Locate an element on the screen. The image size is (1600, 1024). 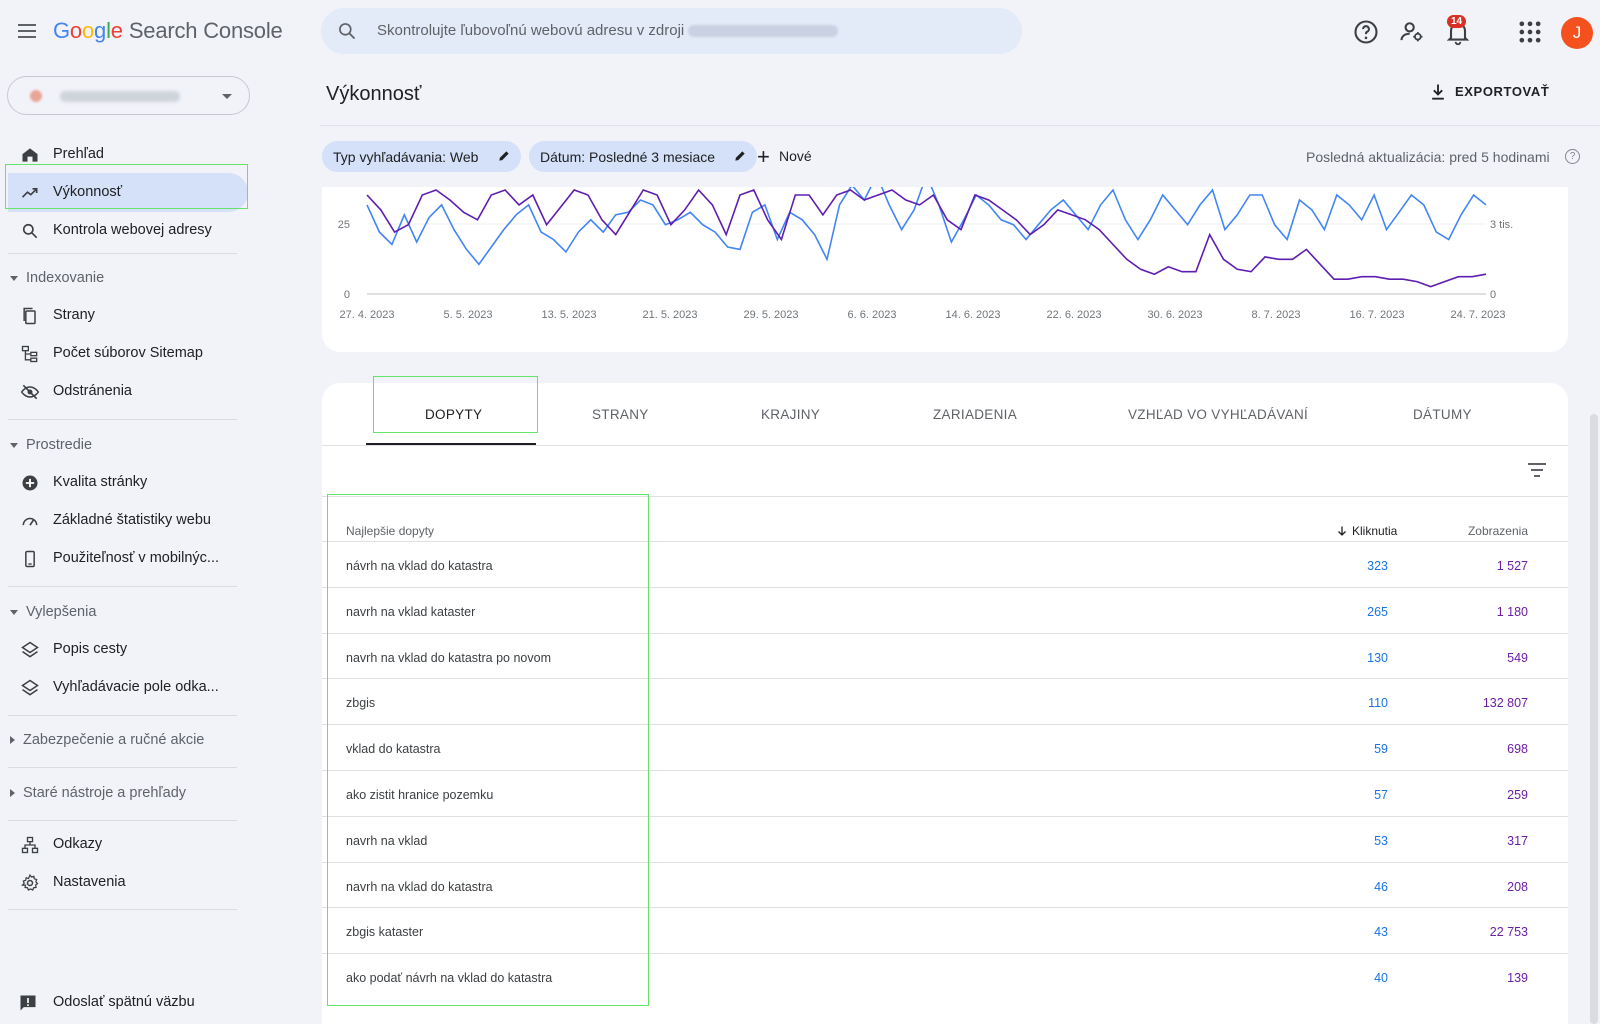
tab-pages: STRANY is located at coordinates (620, 414).